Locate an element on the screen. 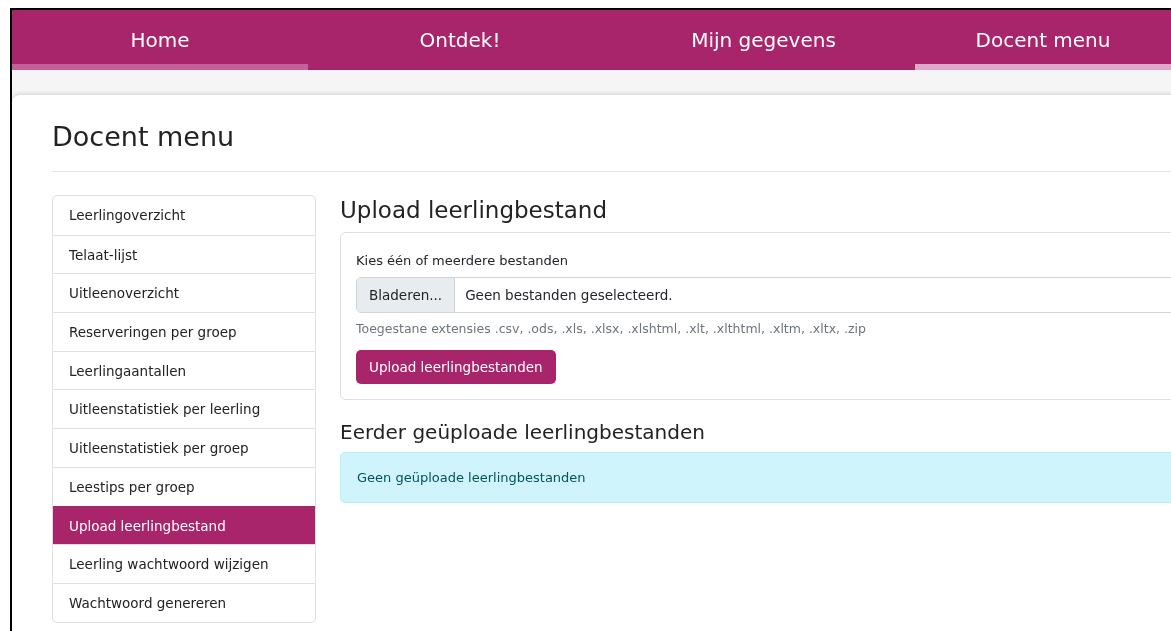 The image size is (1171, 631). nav-tab: Mijn gegevens is located at coordinates (763, 40).